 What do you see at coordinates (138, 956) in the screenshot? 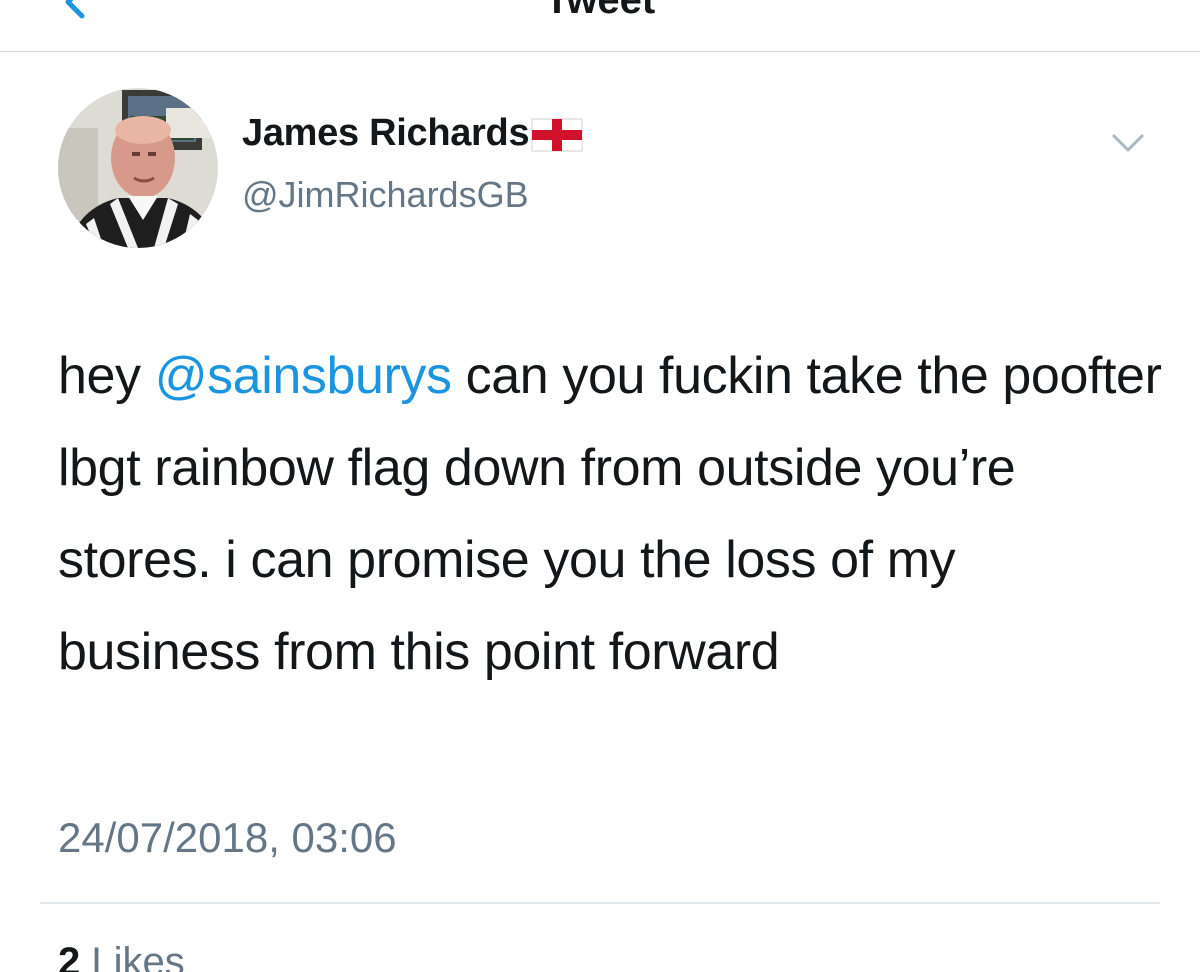
I see `likes-label: Likes` at bounding box center [138, 956].